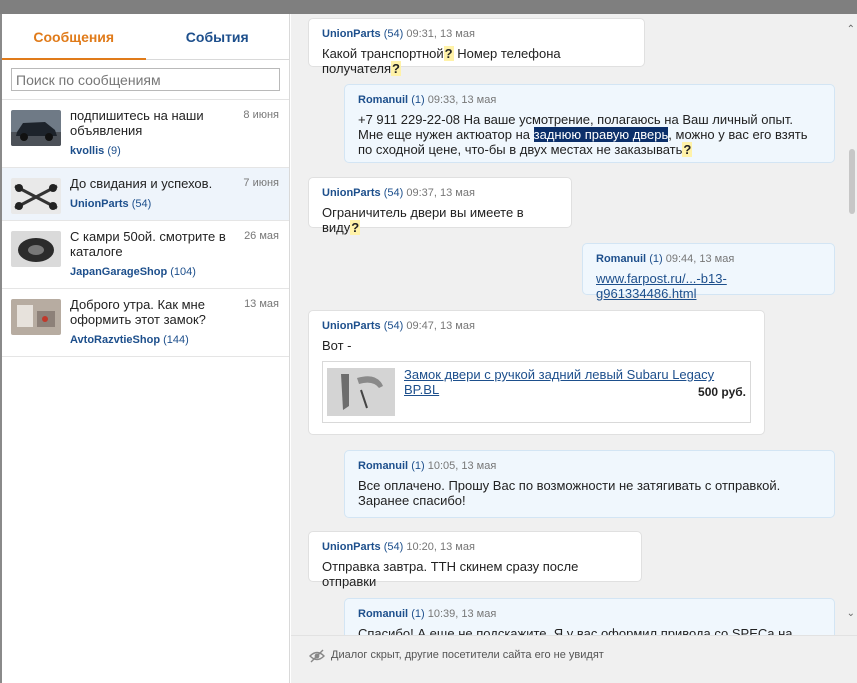 Image resolution: width=857 pixels, height=683 pixels. What do you see at coordinates (589, 100) in the screenshot?
I see `message-meta: Romanuil (1) 09:33, 13 мая` at bounding box center [589, 100].